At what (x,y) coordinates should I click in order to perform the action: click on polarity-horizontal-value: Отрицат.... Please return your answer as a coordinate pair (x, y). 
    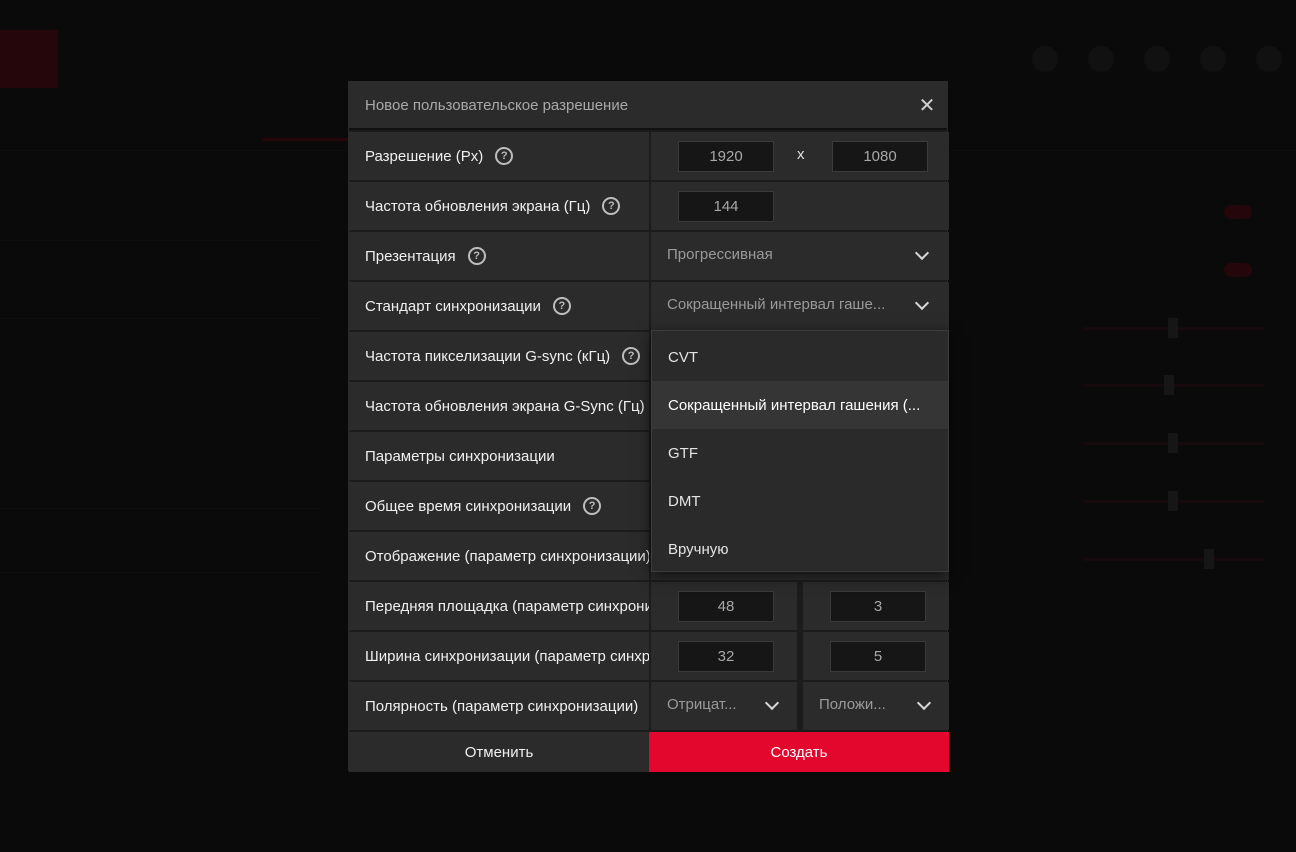
    Looking at the image, I should click on (702, 704).